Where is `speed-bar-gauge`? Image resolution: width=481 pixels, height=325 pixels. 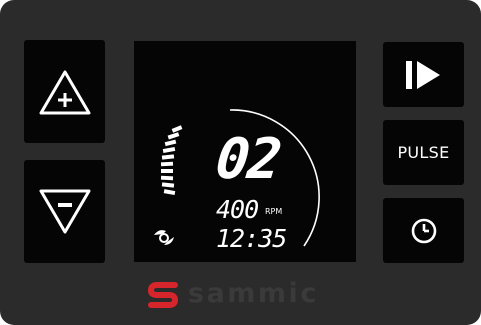
speed-bar-gauge is located at coordinates (171, 160).